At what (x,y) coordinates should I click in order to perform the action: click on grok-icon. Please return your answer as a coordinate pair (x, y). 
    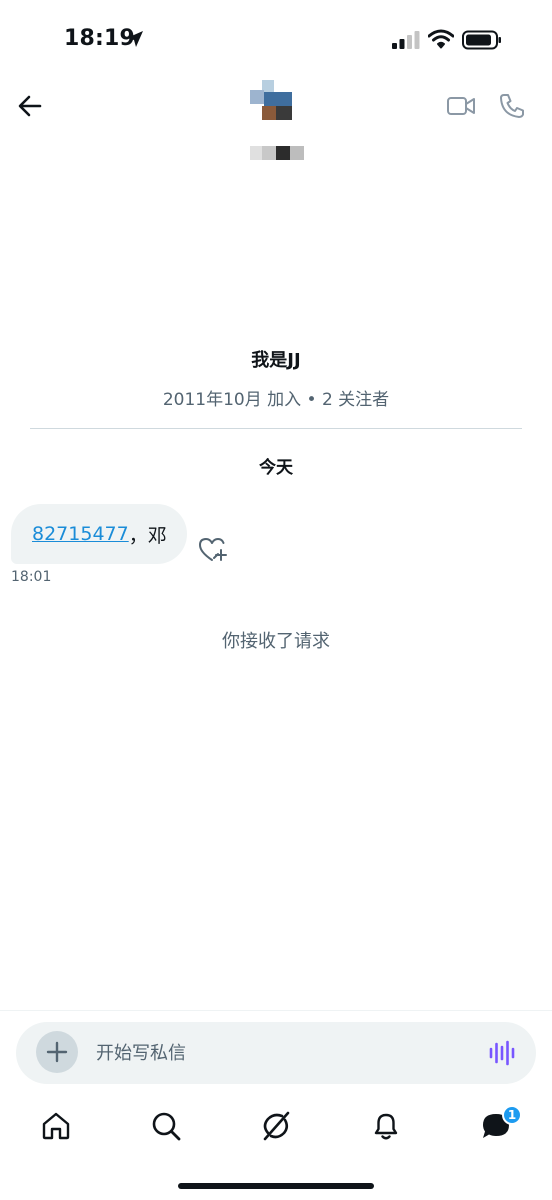
    Looking at the image, I should click on (276, 1126).